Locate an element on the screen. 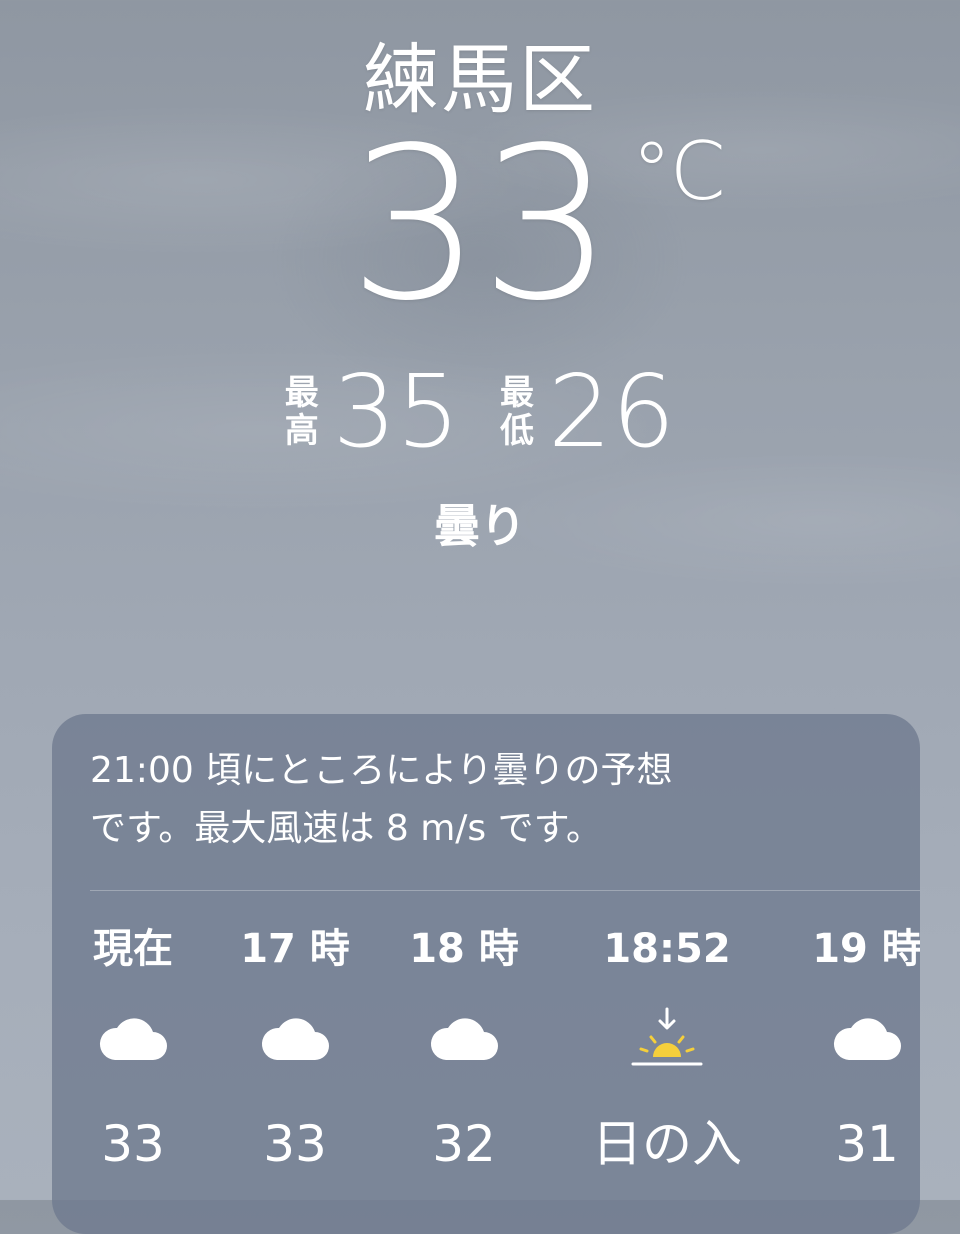 The image size is (960, 1234). hour-item-19: 19 時 31 is located at coordinates (851, 1047).